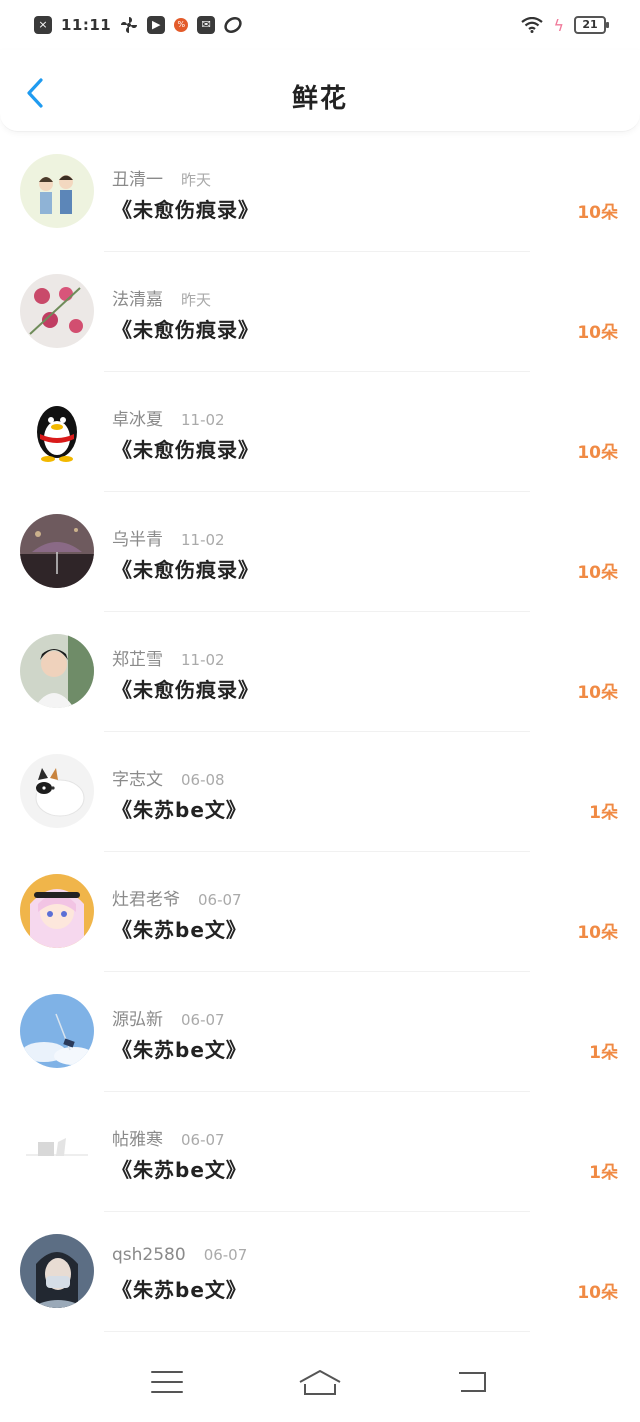 The image size is (640, 1422). What do you see at coordinates (149, 1255) in the screenshot?
I see `user-name: qsh2580` at bounding box center [149, 1255].